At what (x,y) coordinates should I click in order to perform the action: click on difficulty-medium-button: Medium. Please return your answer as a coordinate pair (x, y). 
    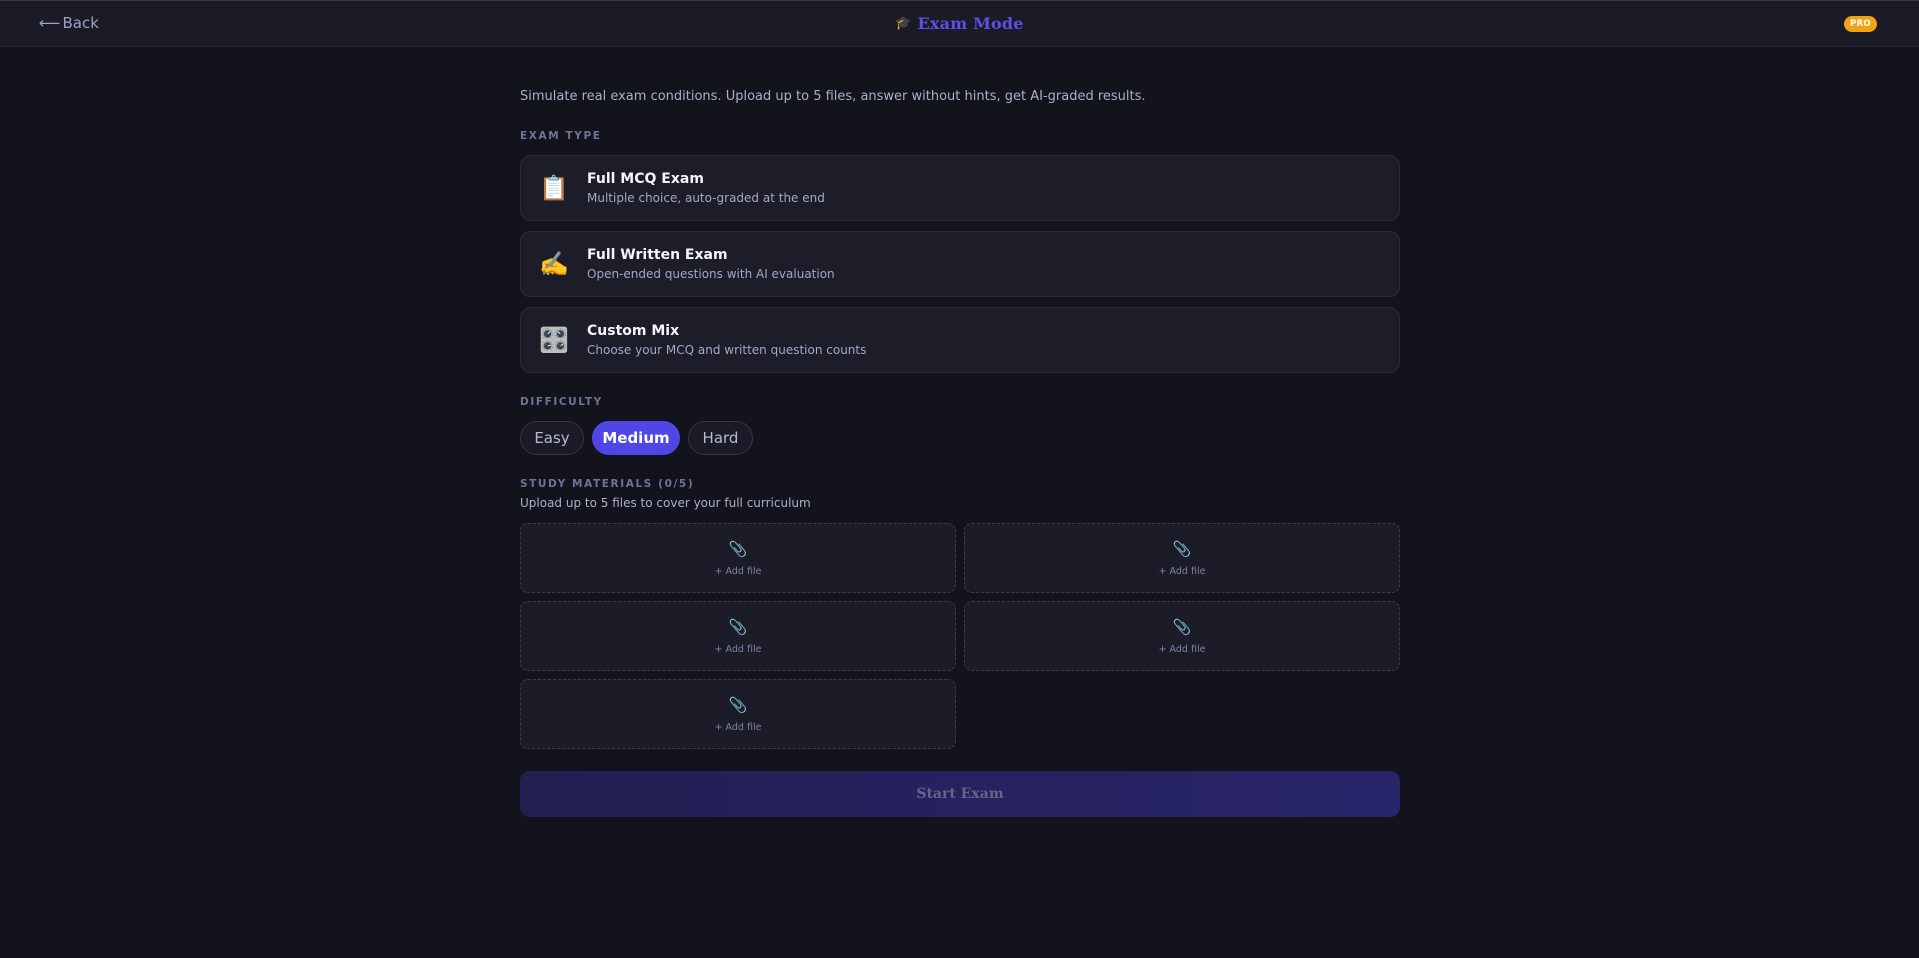
    Looking at the image, I should click on (636, 438).